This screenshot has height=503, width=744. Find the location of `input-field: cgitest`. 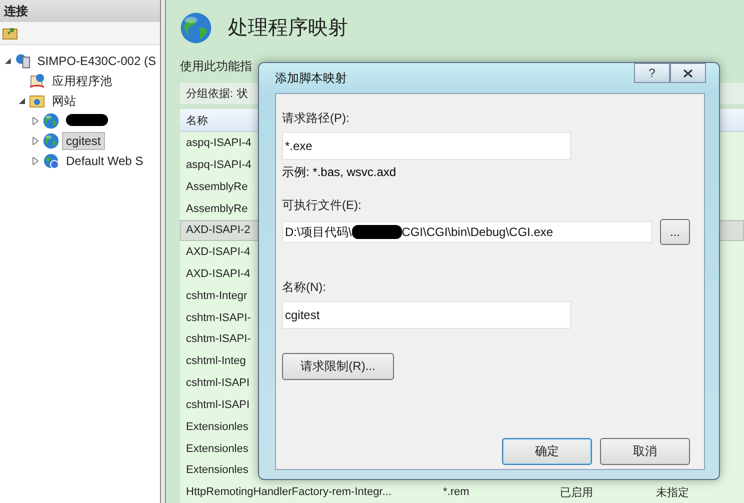

input-field: cgitest is located at coordinates (426, 315).